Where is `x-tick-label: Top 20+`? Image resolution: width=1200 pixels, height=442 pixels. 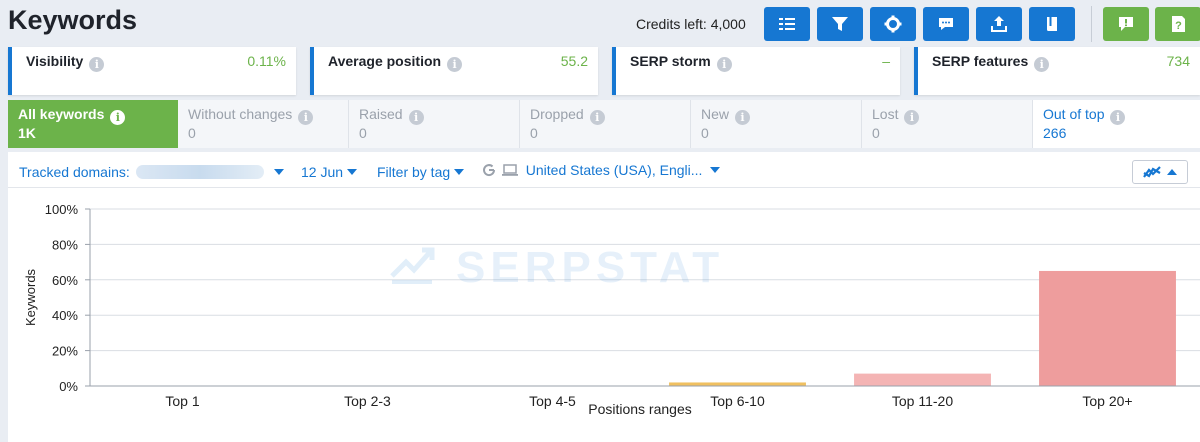
x-tick-label: Top 20+ is located at coordinates (1107, 401).